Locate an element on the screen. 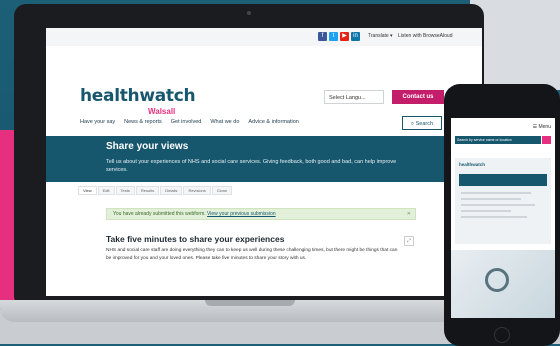 The width and height of the screenshot is (560, 346). search-button: ⌕ Search is located at coordinates (422, 123).